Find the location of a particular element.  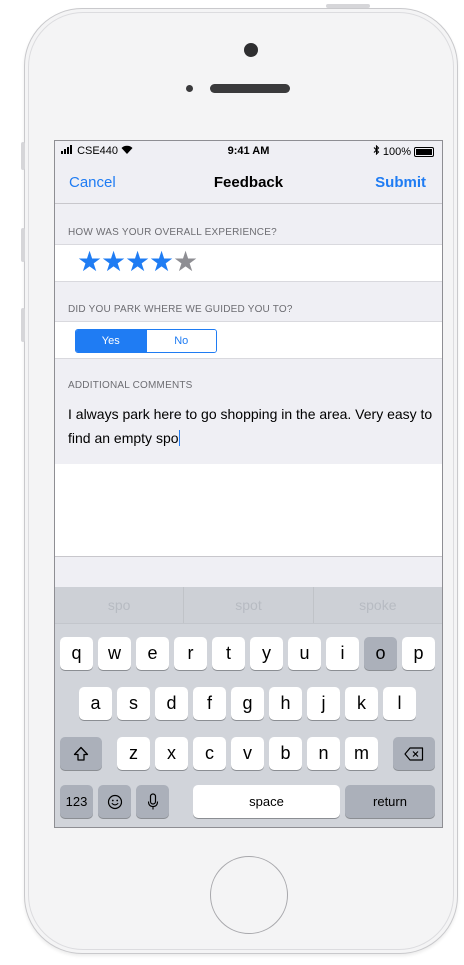

volume-down-button is located at coordinates (23, 325).